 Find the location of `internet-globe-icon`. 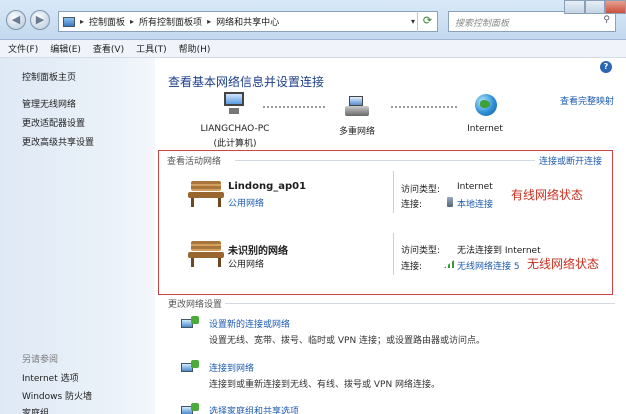

internet-globe-icon is located at coordinates (486, 105).